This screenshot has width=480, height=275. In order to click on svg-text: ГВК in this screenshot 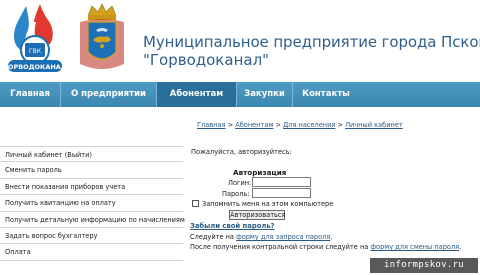, I will do `click(35, 51)`.